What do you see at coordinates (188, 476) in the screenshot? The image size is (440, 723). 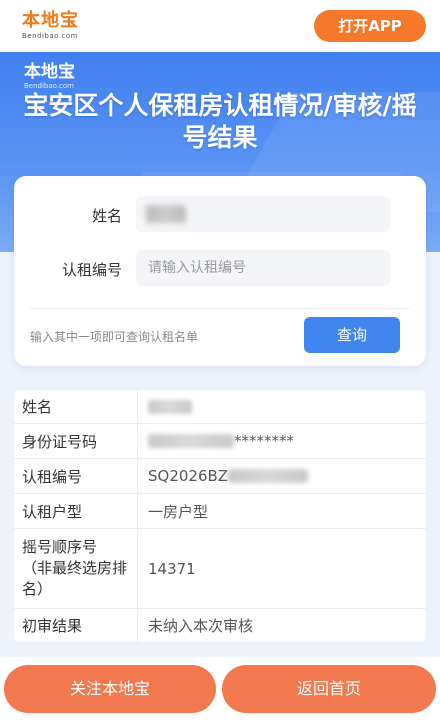 I see `rental-id-prefix: SQ2026BZ` at bounding box center [188, 476].